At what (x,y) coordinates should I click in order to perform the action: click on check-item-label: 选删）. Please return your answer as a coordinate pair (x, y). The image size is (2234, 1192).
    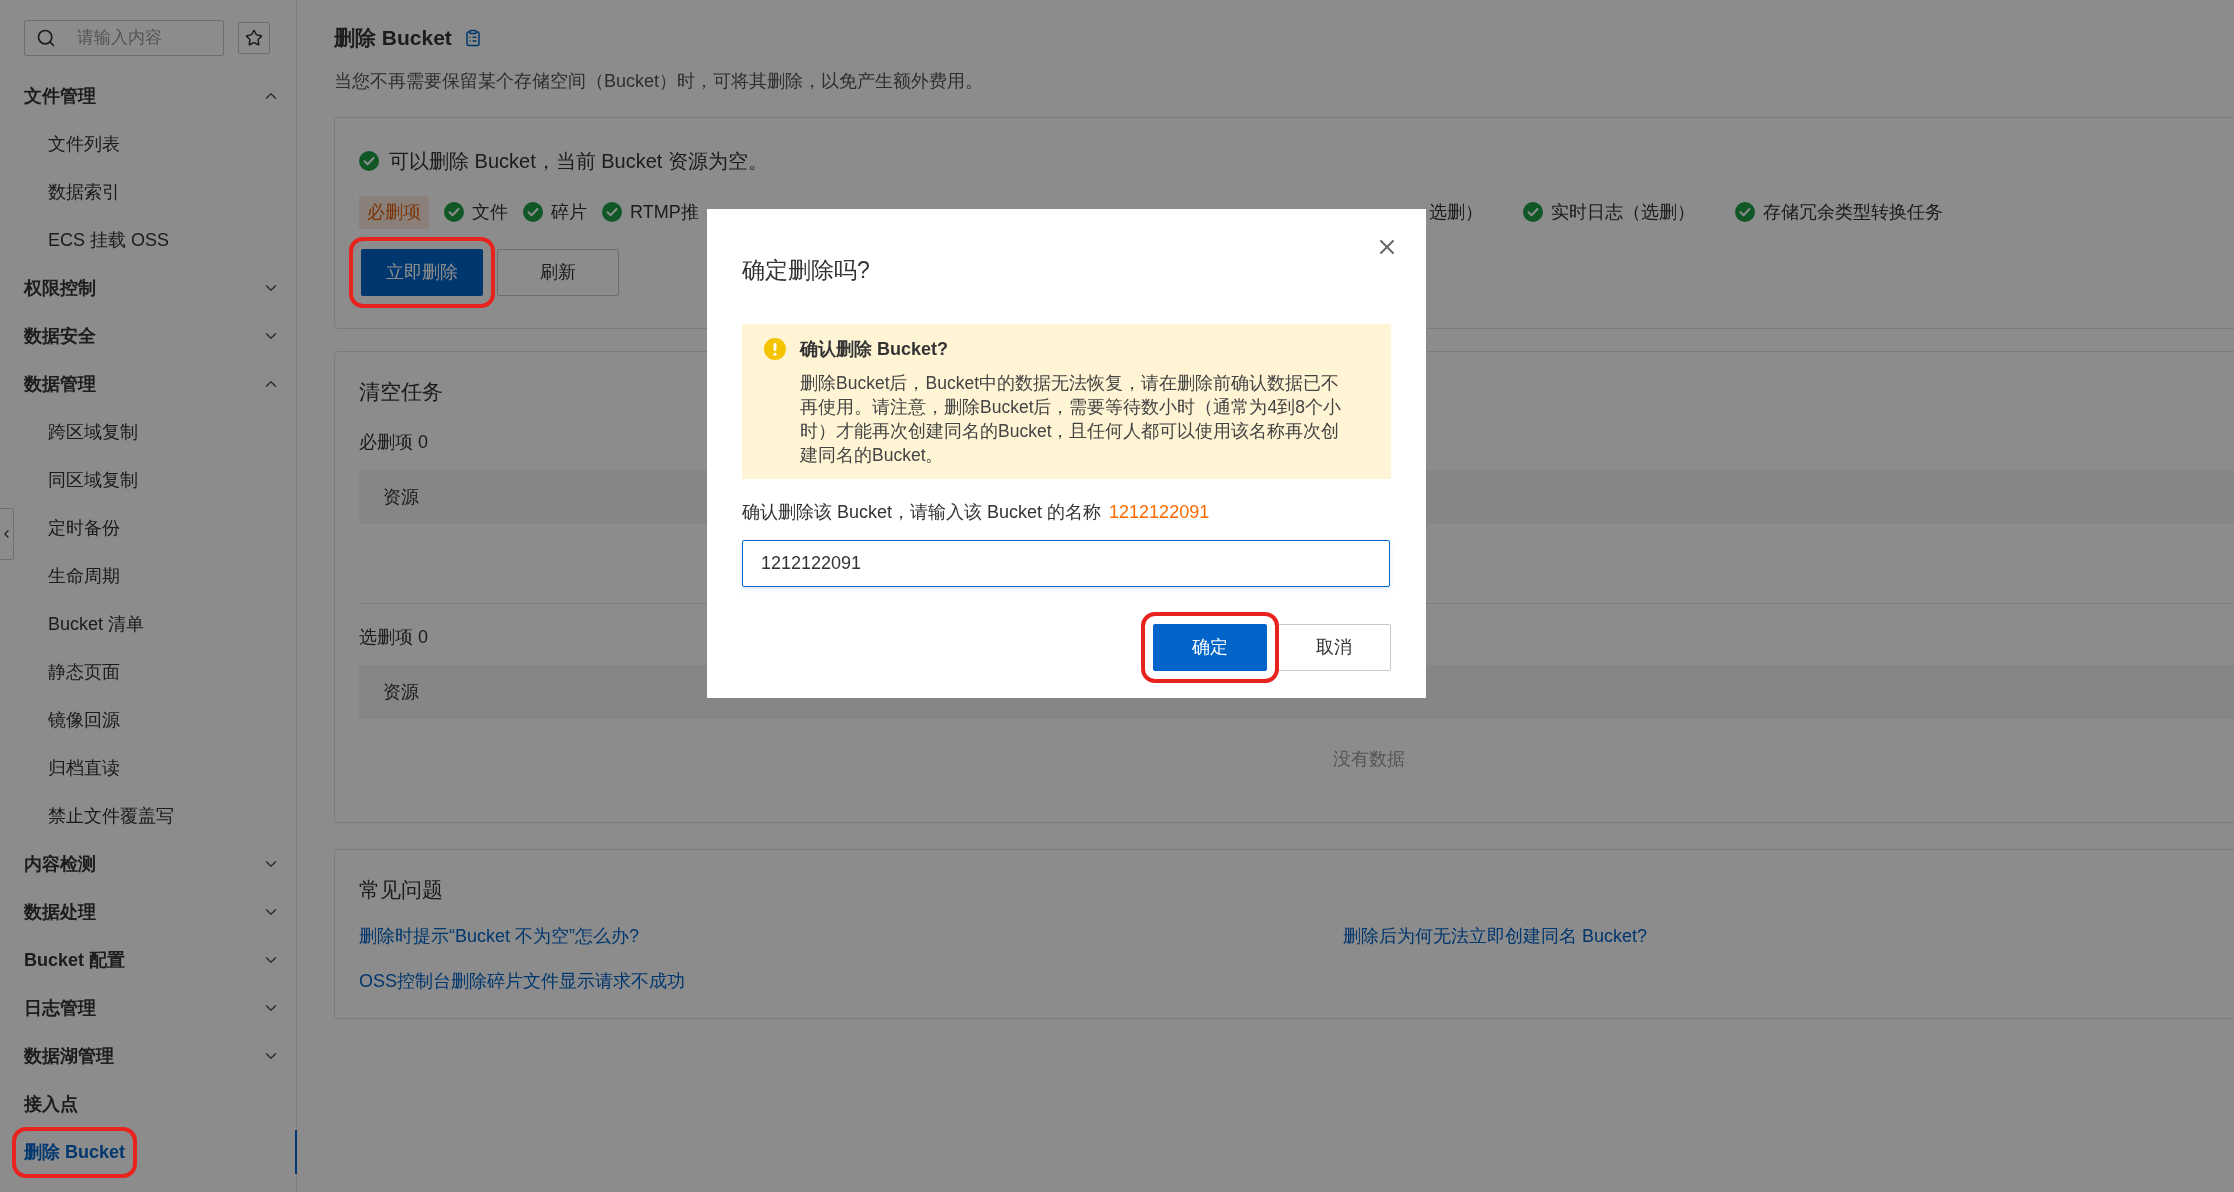
    Looking at the image, I should click on (1456, 212).